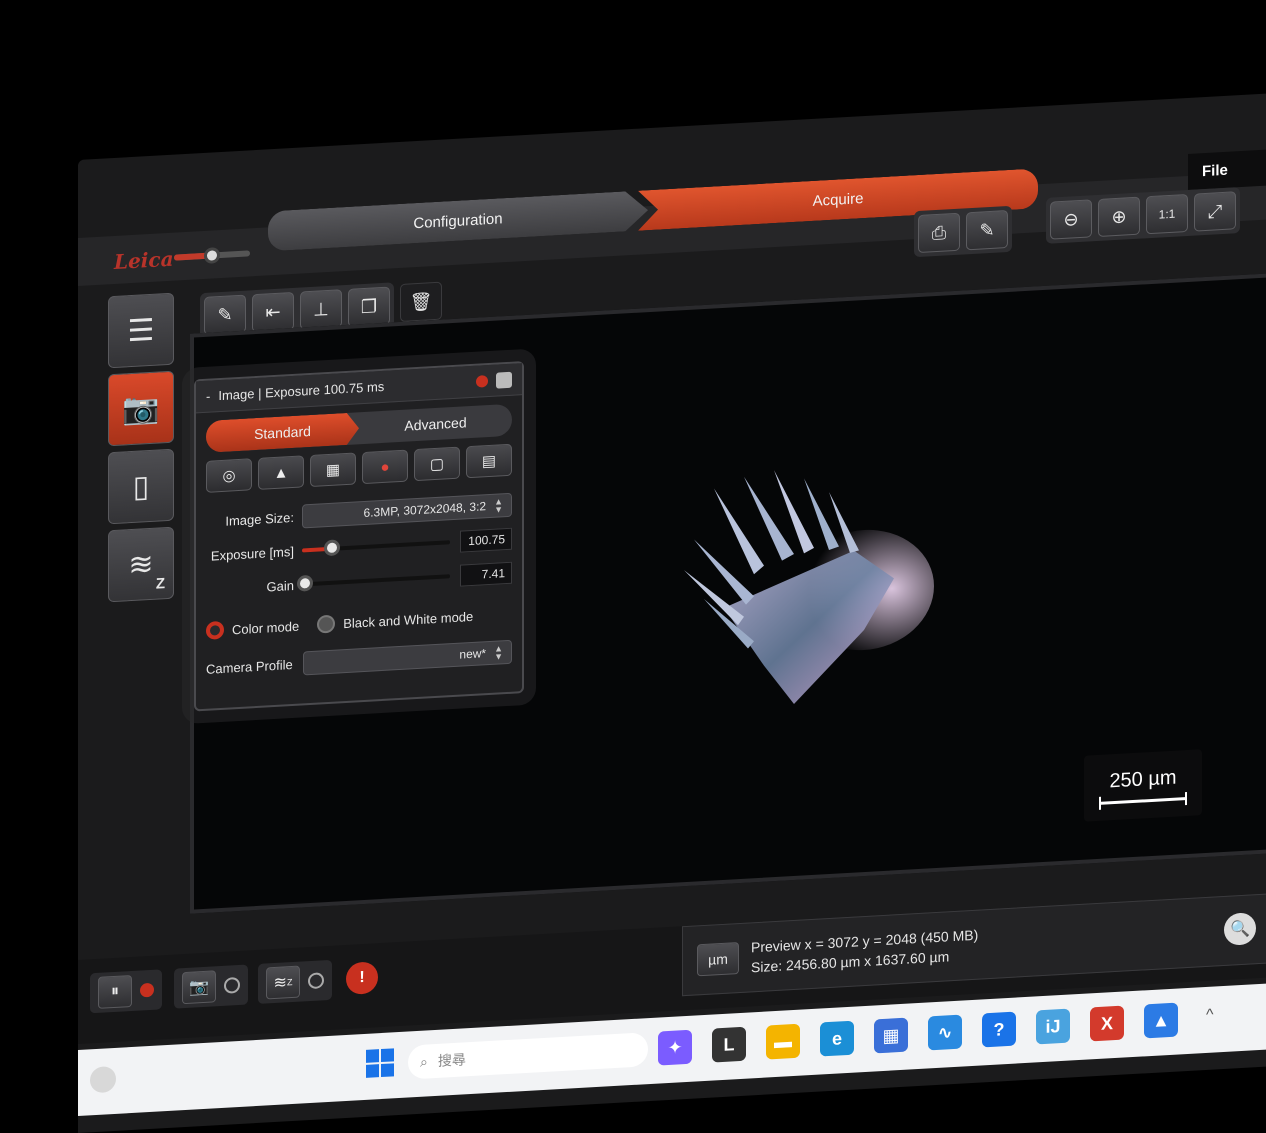 The width and height of the screenshot is (1266, 1133). I want to click on search-icon: ⌕, so click(424, 1061).